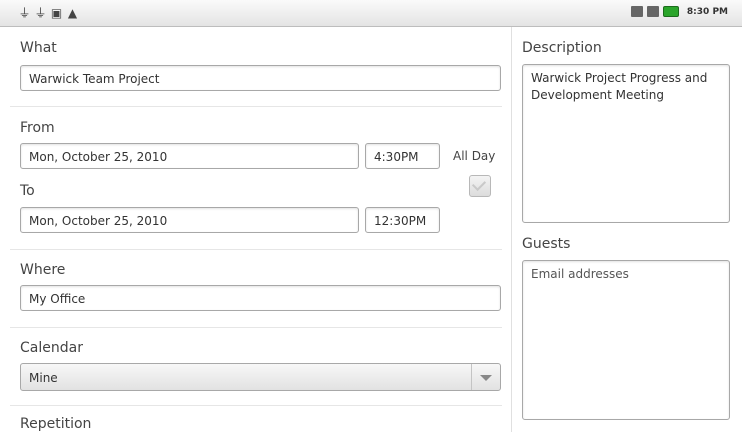 This screenshot has width=742, height=432. Describe the element at coordinates (27, 191) in the screenshot. I see `to-label: To` at that location.